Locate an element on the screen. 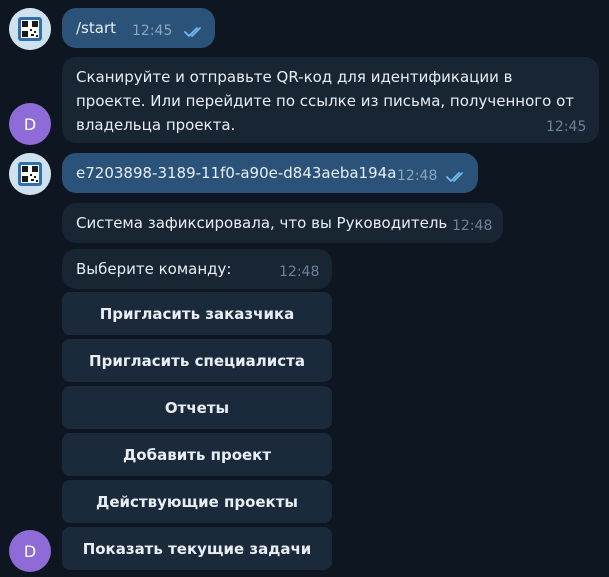 The width and height of the screenshot is (609, 577). message-text: /start is located at coordinates (96, 28).